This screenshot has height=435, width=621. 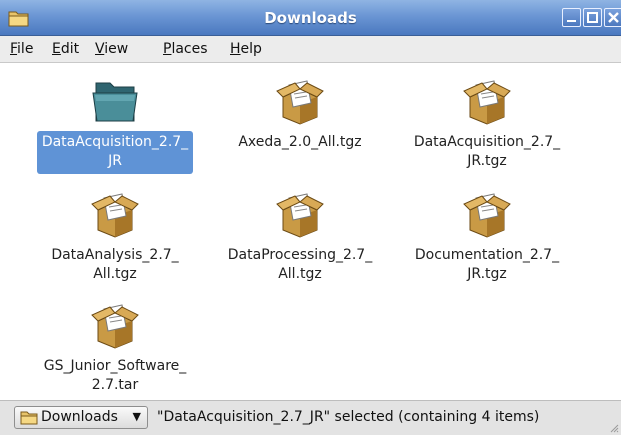 I want to click on menu-bar: File Edit View Places Help, so click(x=310, y=49).